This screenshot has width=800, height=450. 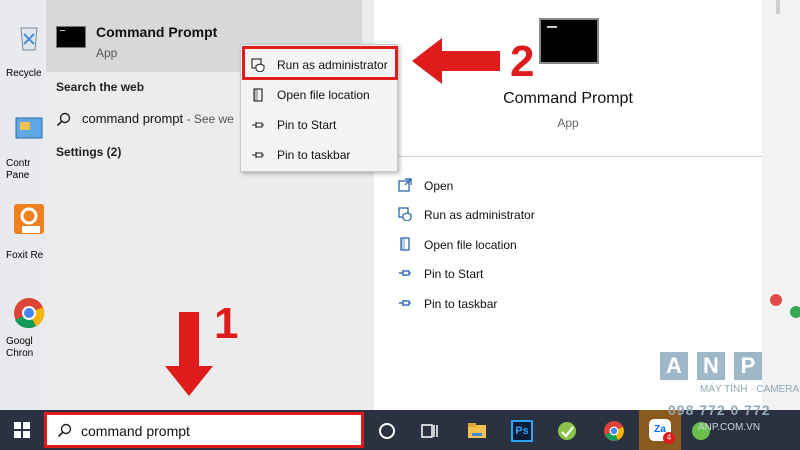 What do you see at coordinates (674, 366) in the screenshot?
I see `watermark-letter: A` at bounding box center [674, 366].